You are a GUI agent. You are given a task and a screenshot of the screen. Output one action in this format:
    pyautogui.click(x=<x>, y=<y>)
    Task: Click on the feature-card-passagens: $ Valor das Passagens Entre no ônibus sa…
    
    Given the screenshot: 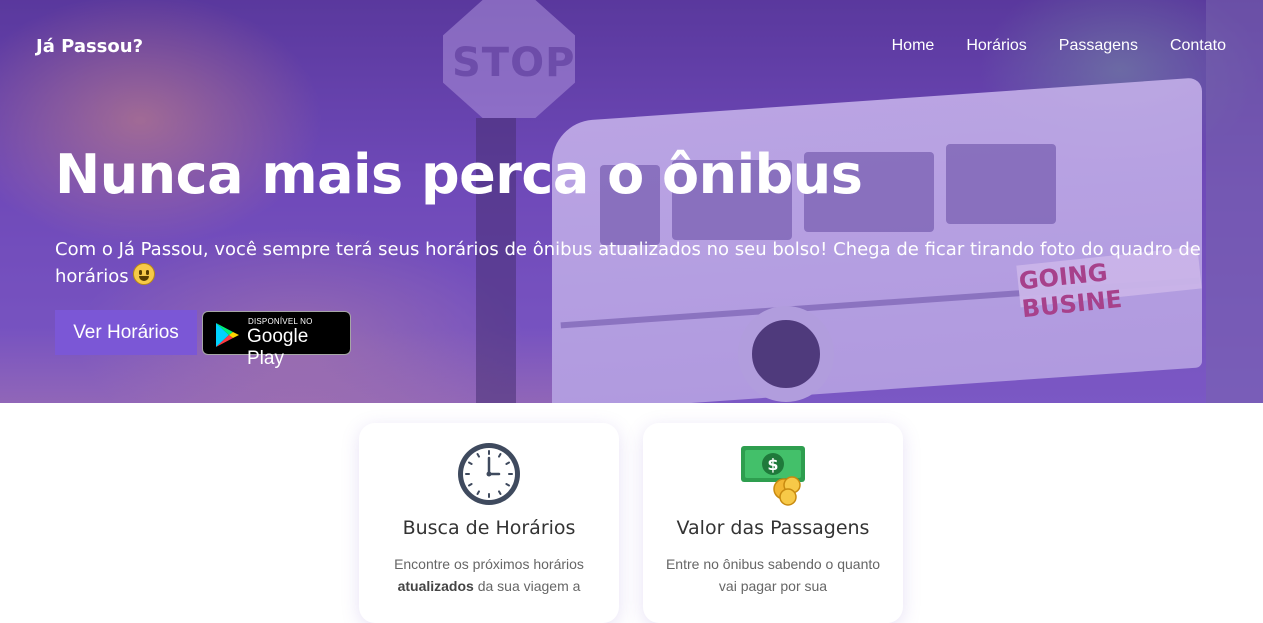 What is the action you would take?
    pyautogui.click(x=773, y=523)
    